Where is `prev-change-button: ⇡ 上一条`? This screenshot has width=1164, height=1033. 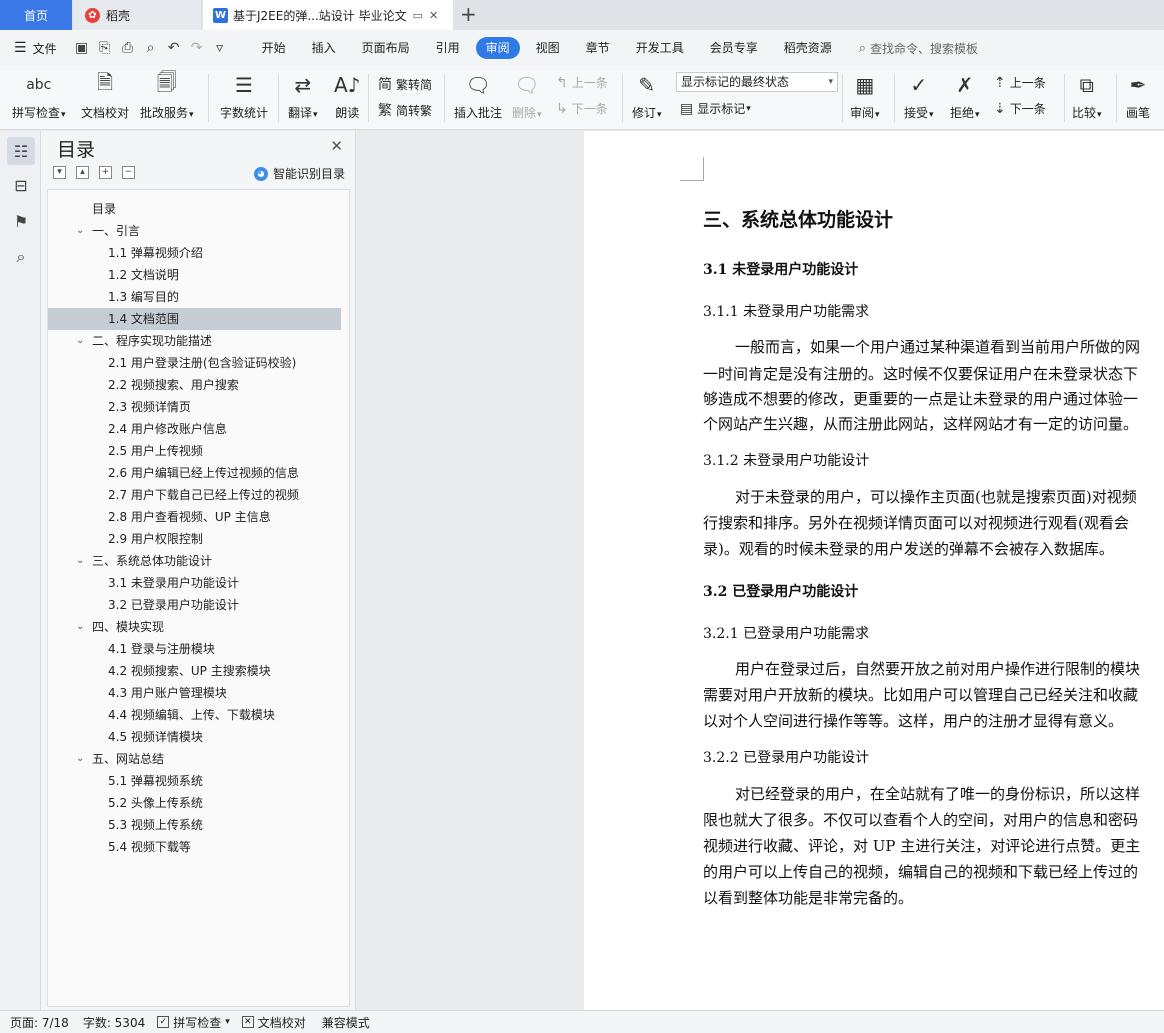 prev-change-button: ⇡ 上一条 is located at coordinates (1020, 82).